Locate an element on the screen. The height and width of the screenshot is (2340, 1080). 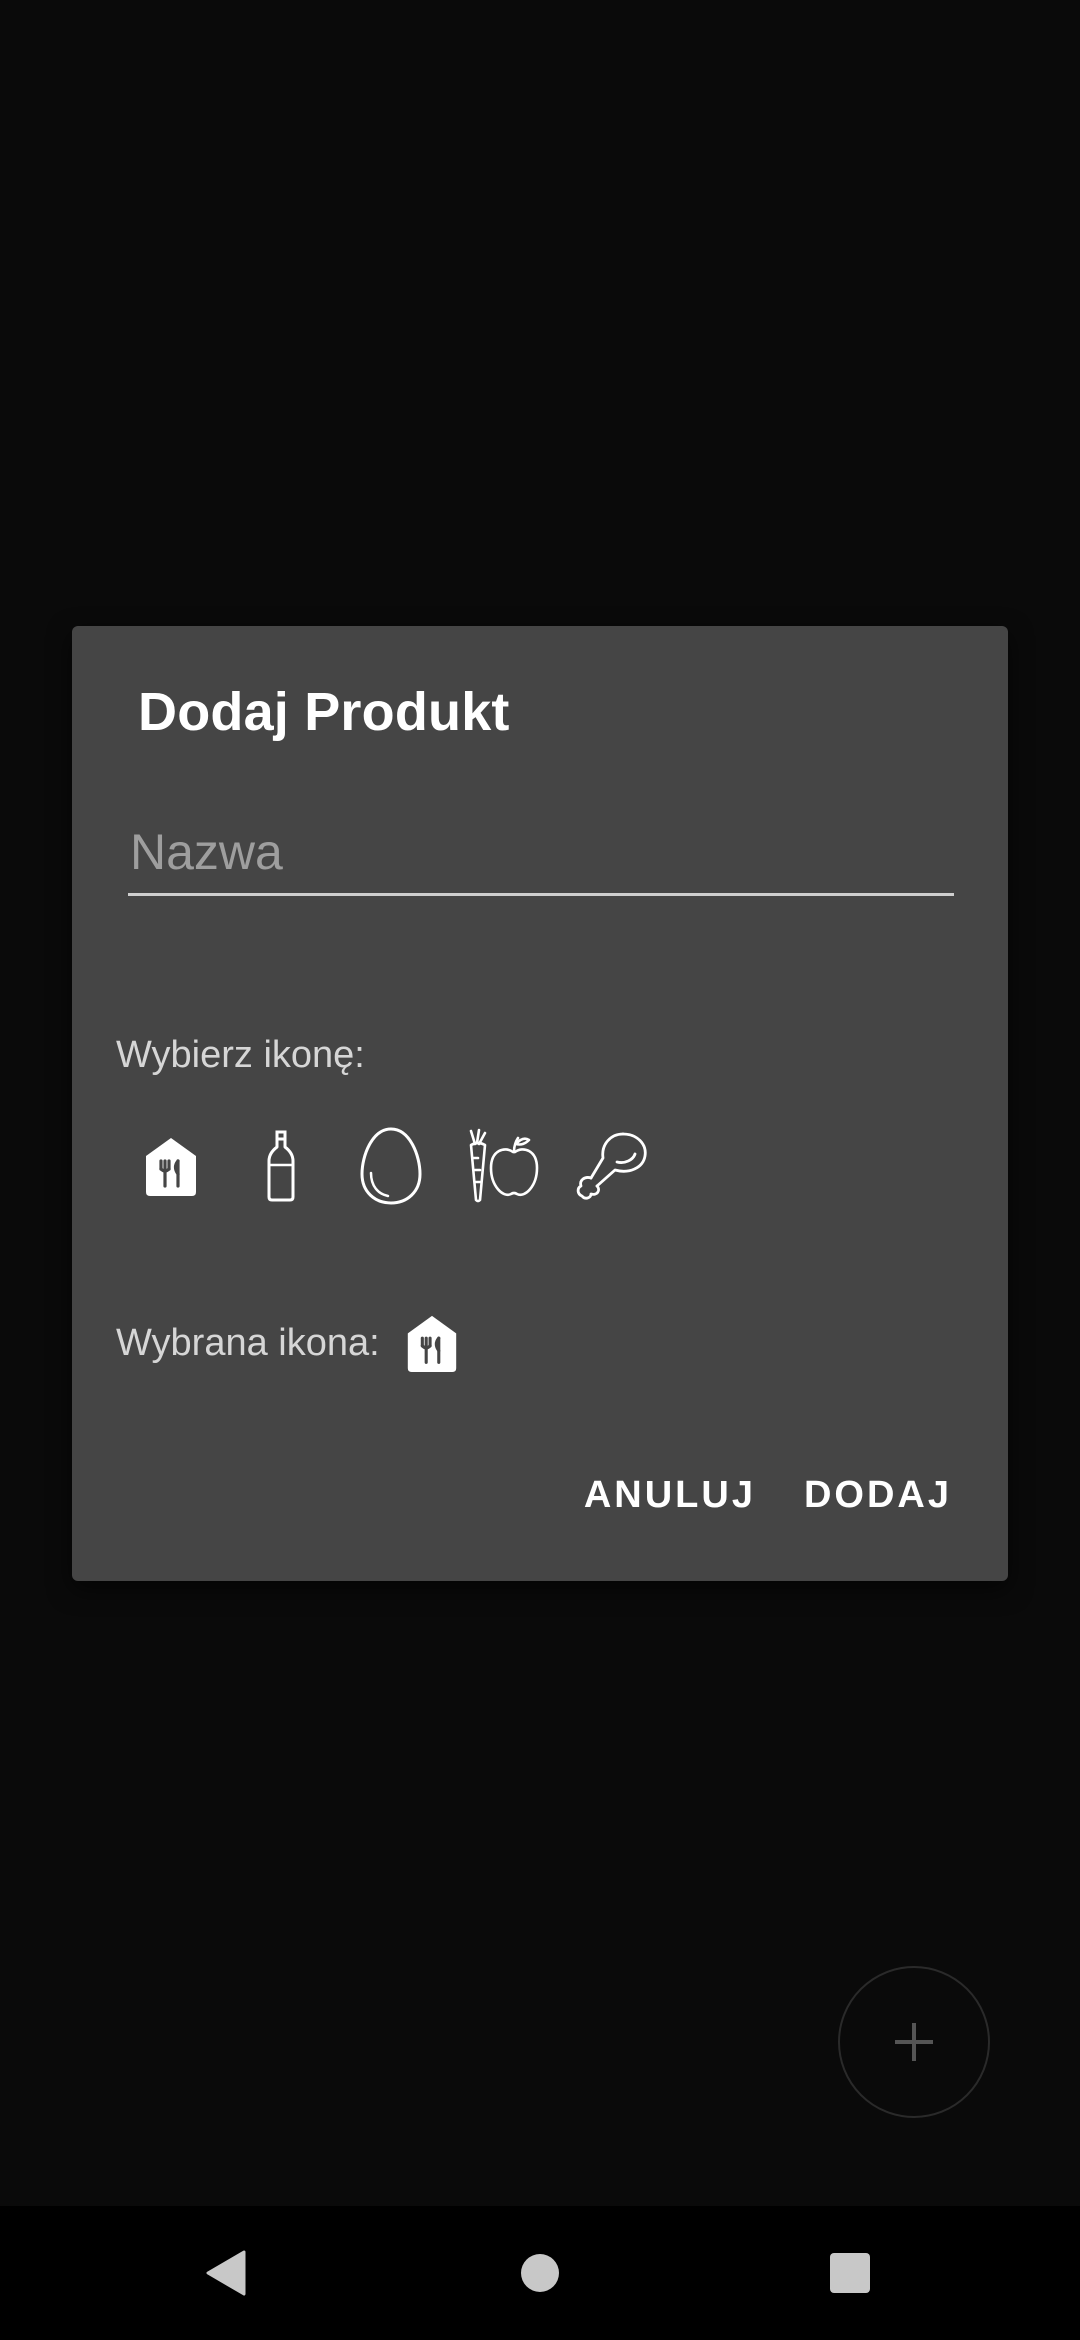
bottle-icon is located at coordinates (281, 1166).